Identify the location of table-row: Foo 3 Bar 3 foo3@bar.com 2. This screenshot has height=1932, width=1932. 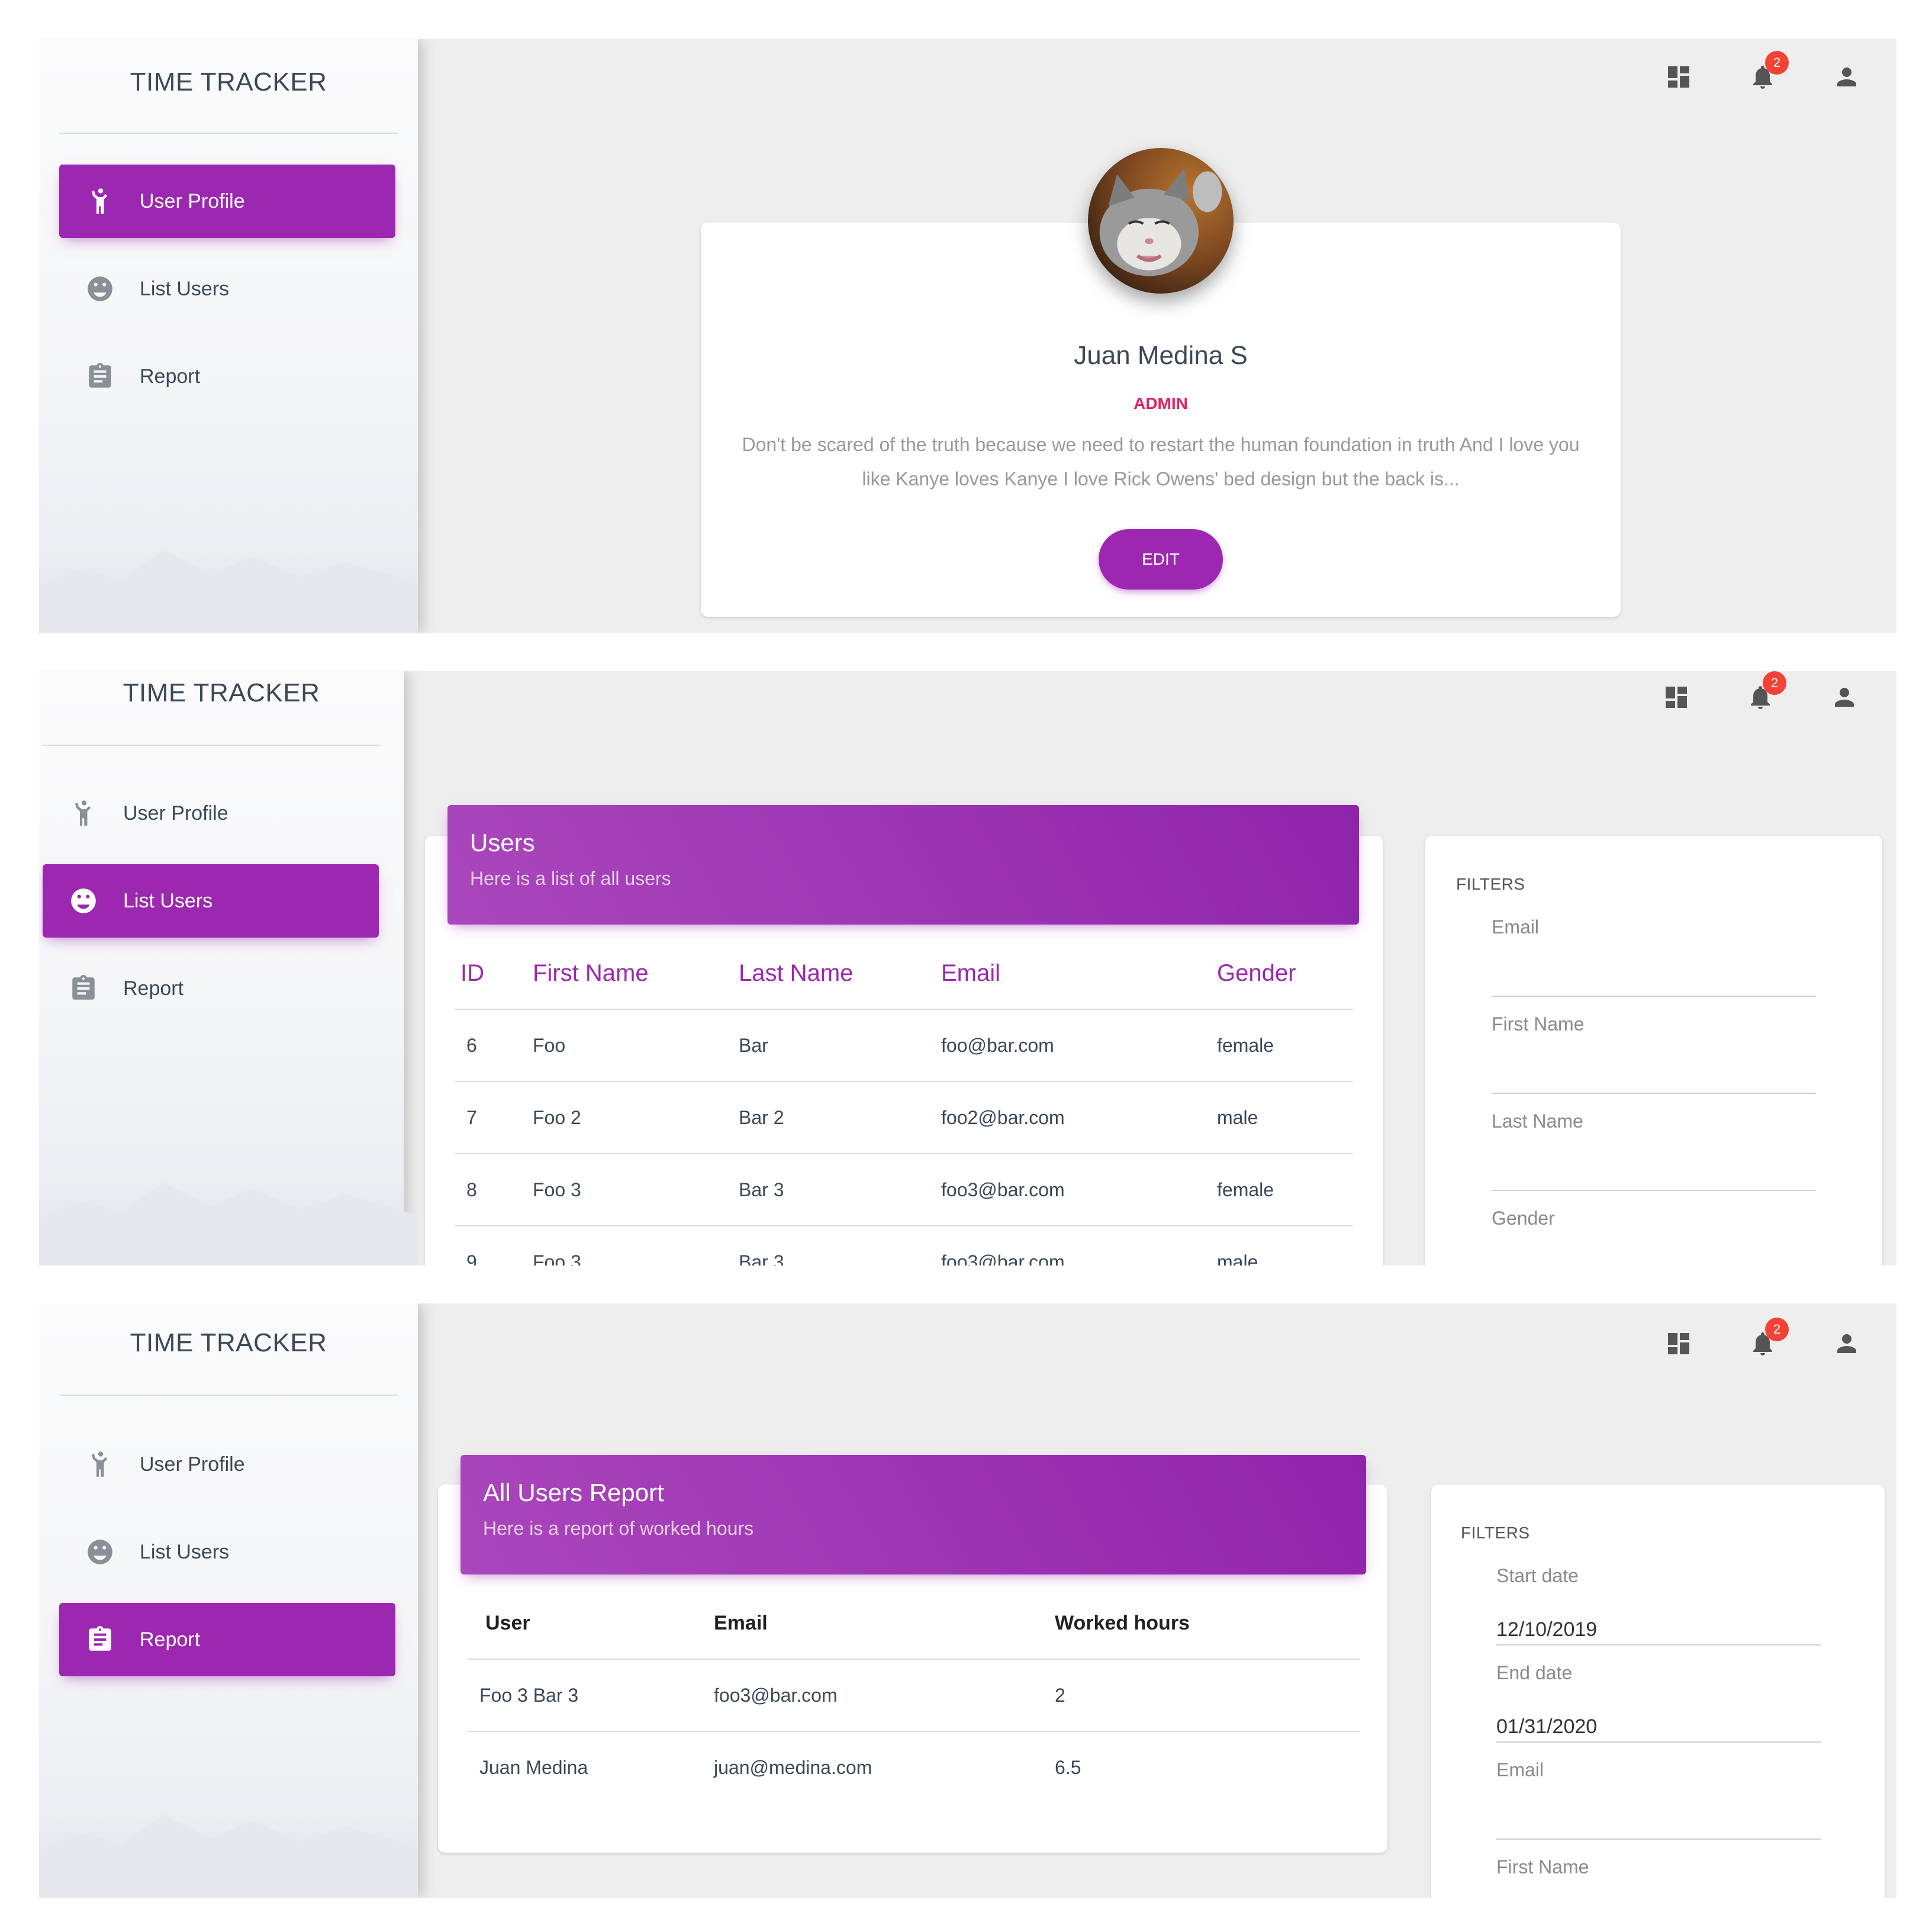
(914, 1696).